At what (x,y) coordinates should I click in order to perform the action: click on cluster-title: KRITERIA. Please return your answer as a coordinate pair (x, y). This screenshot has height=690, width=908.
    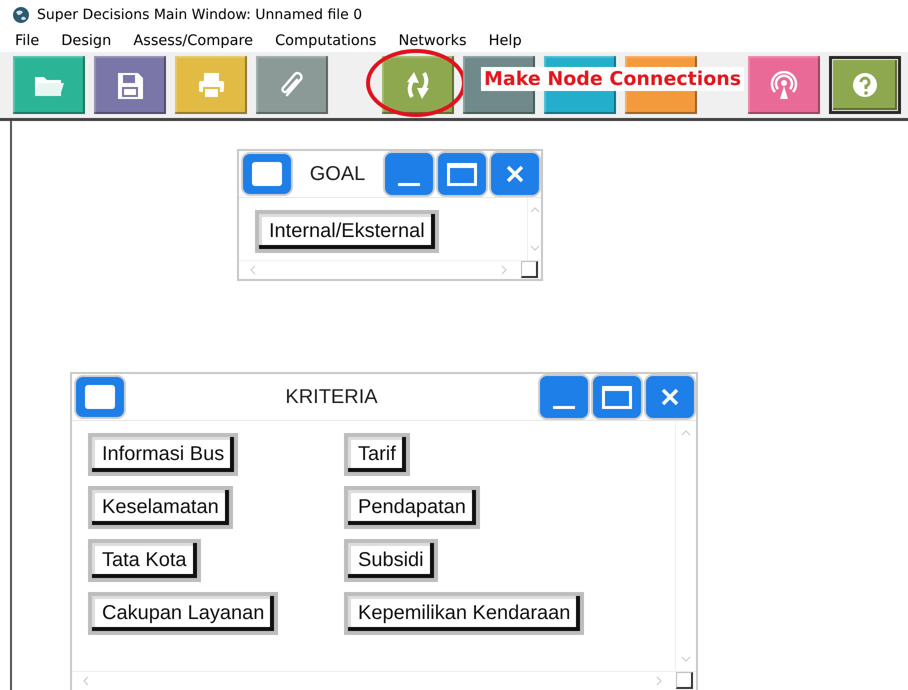
    Looking at the image, I should click on (331, 397).